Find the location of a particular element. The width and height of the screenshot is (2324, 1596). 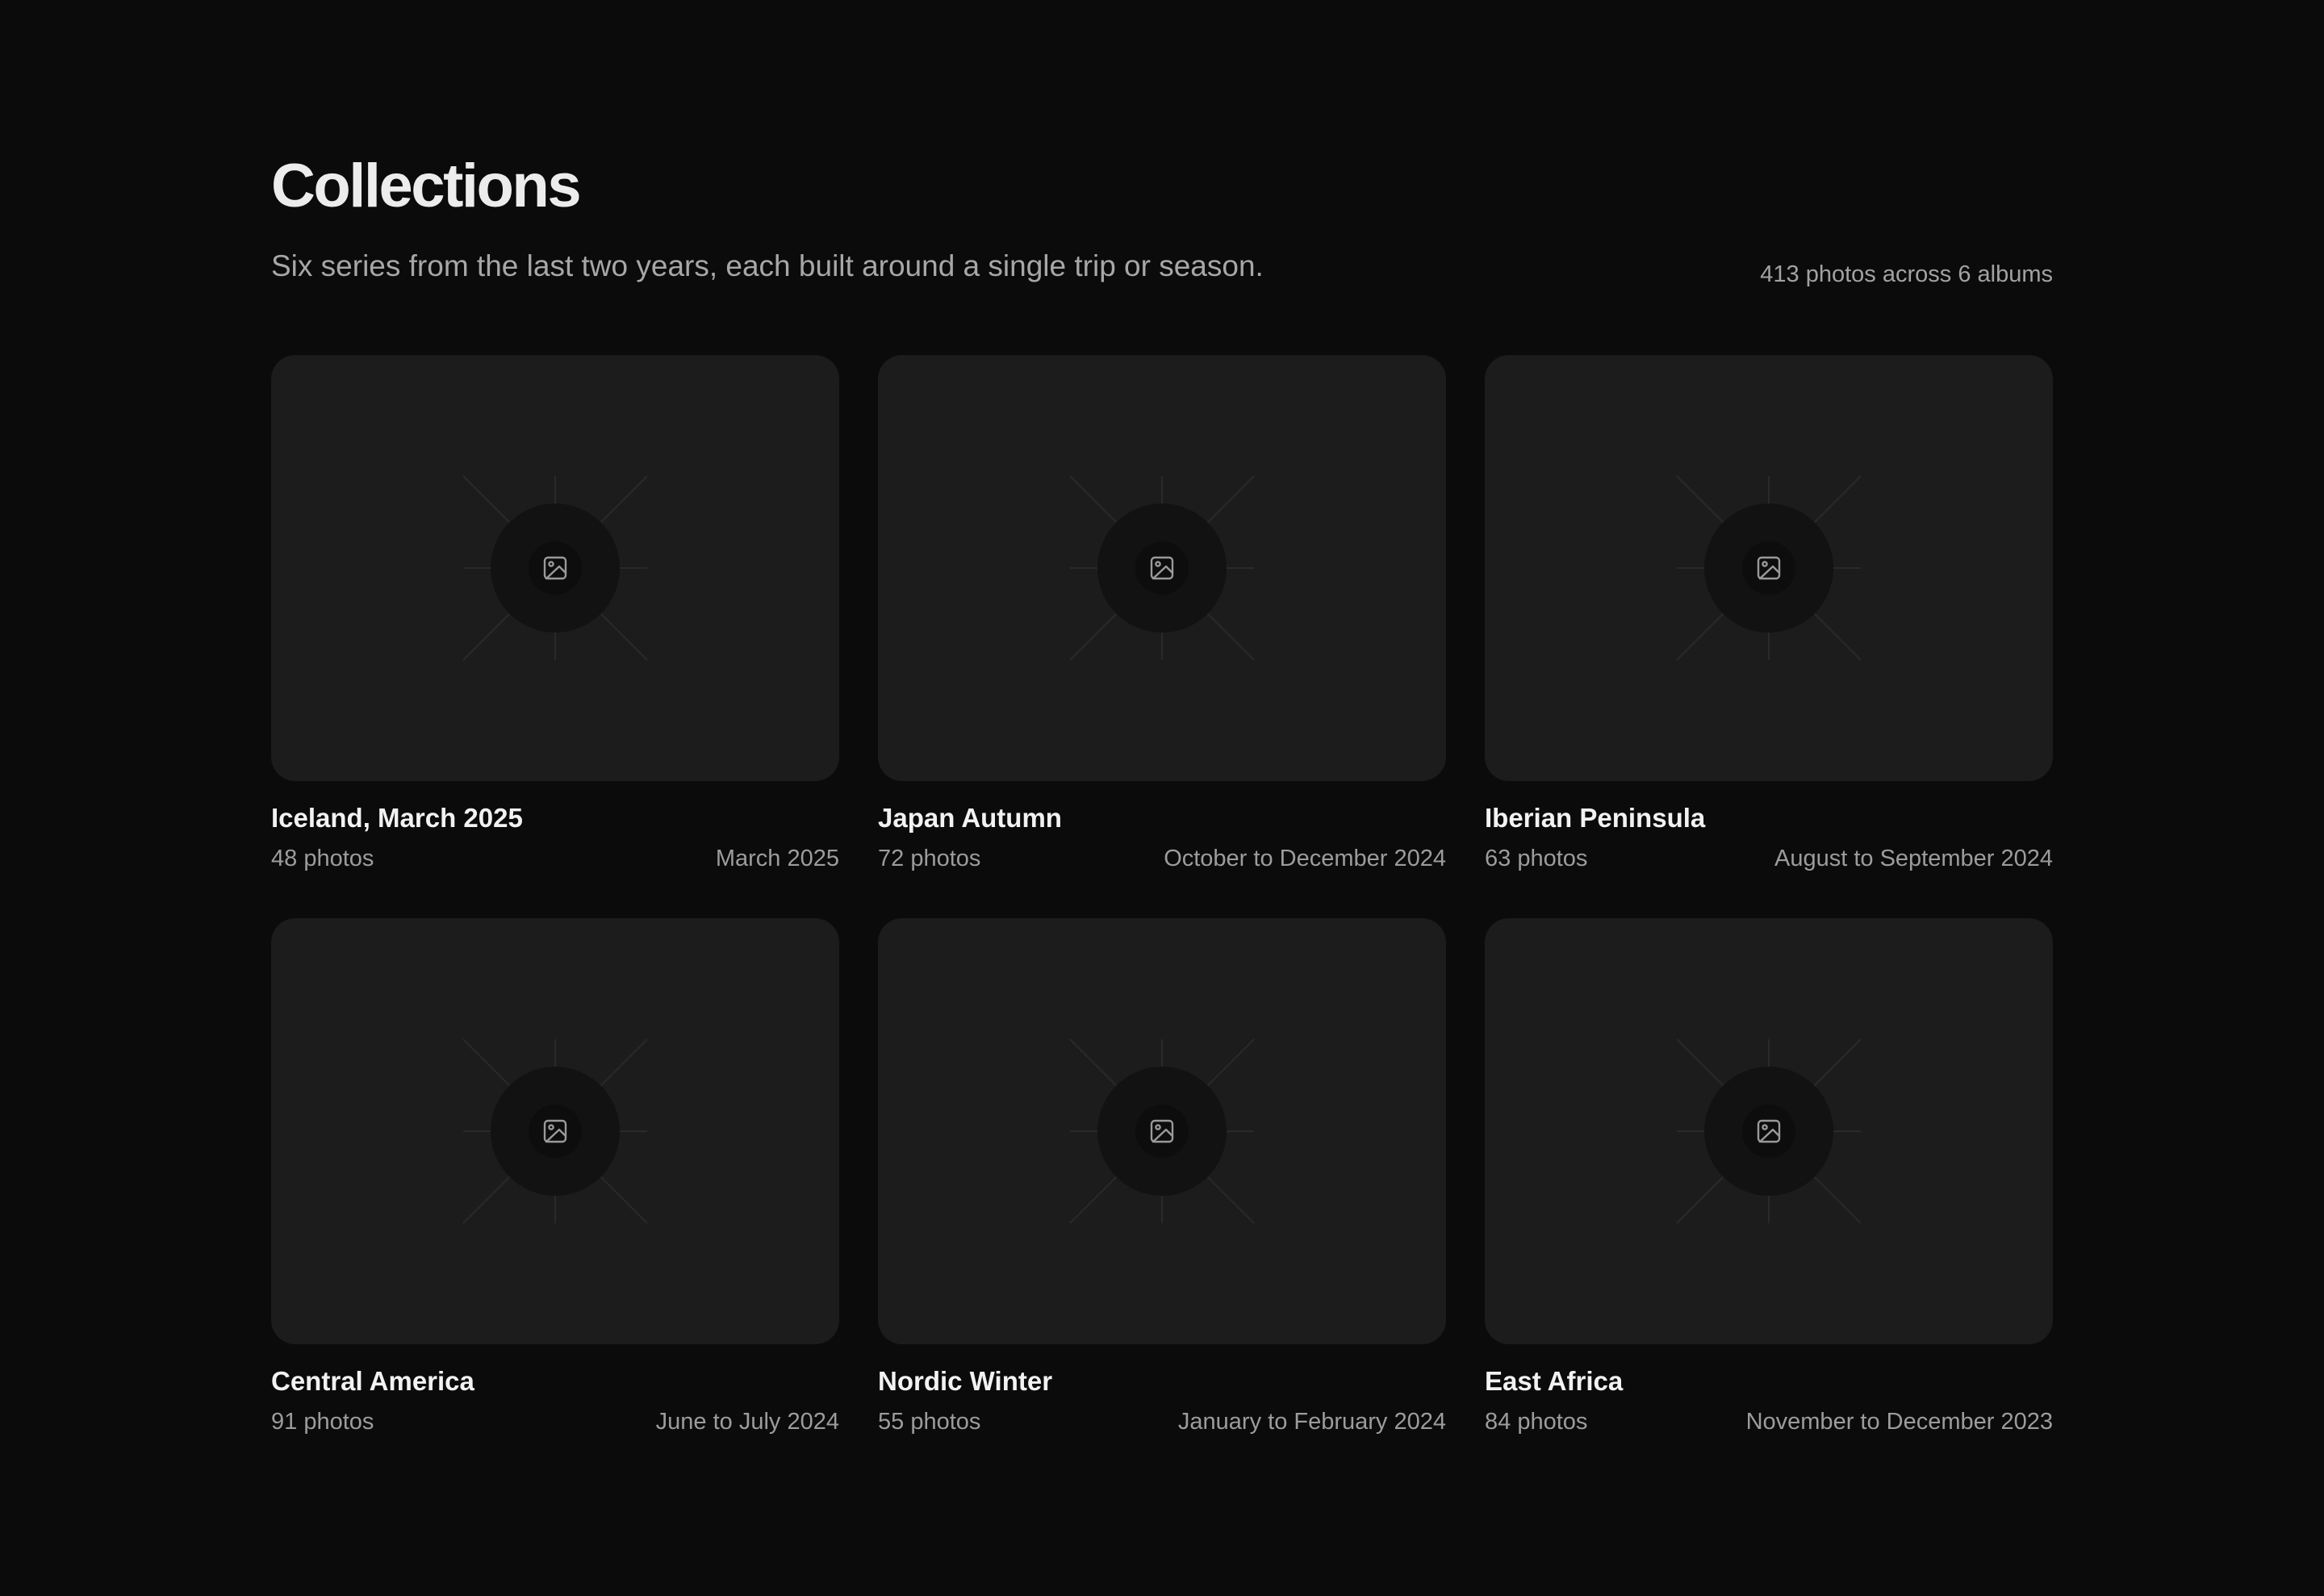

collection-date-range: March 2025 is located at coordinates (777, 859).